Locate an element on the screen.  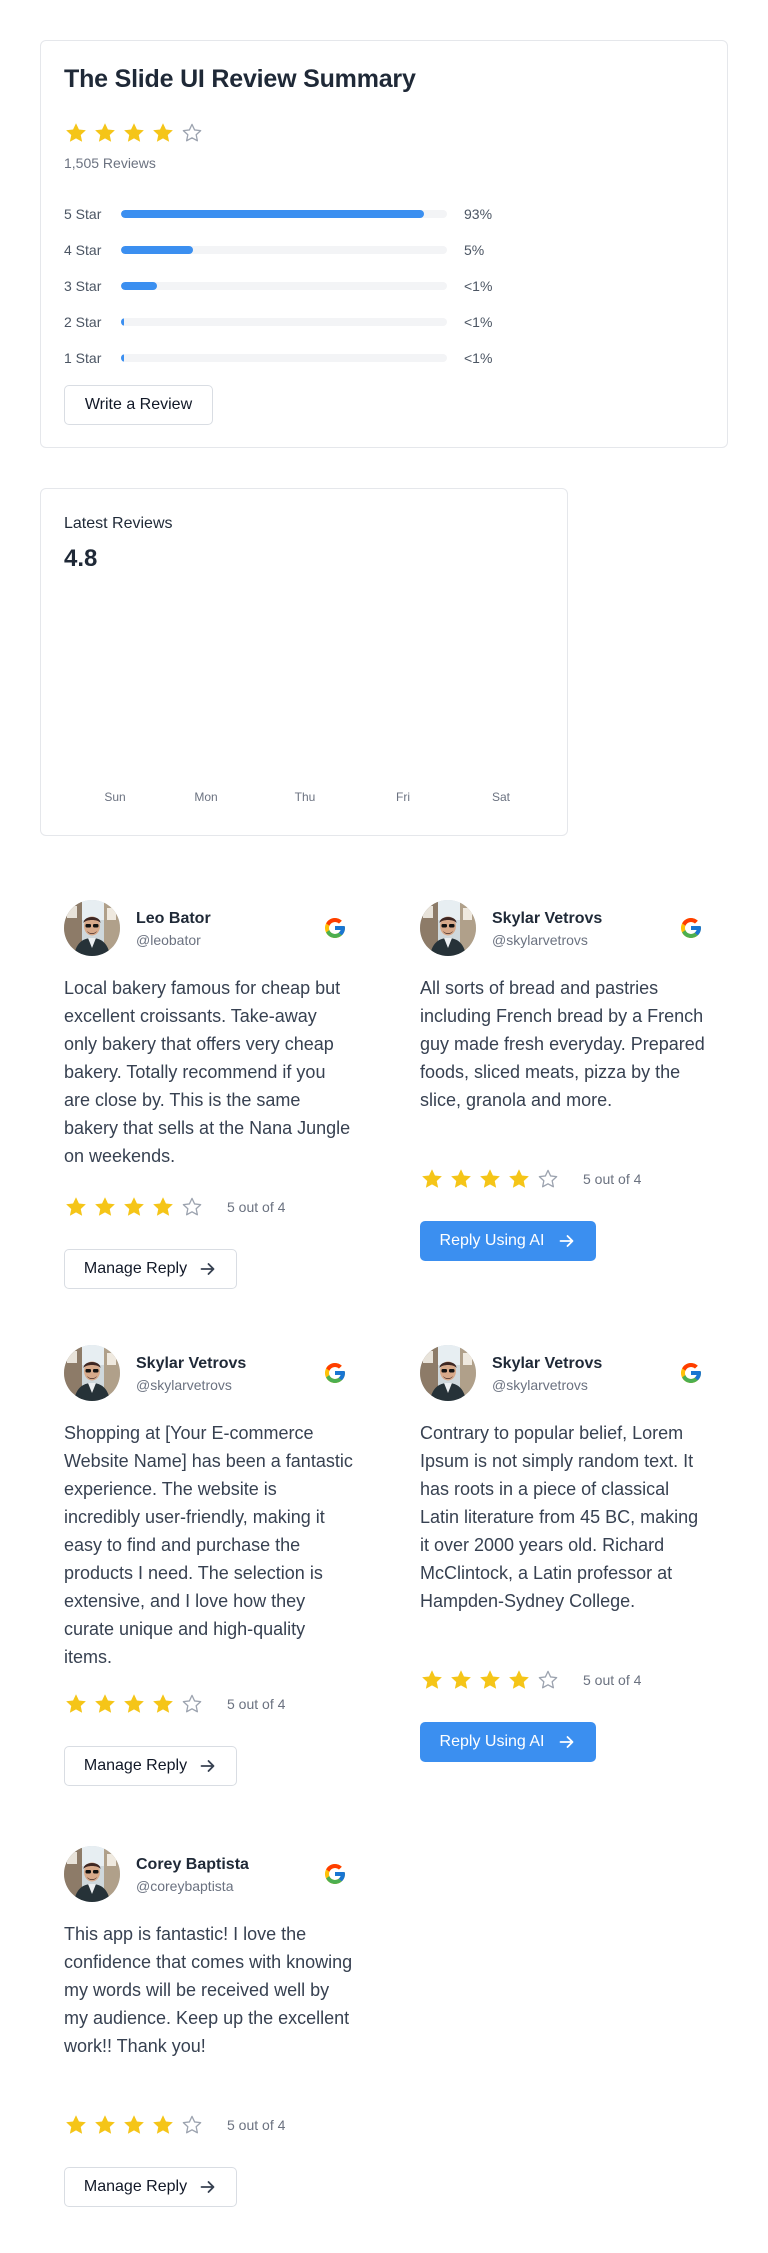
summary-rating-stars is located at coordinates (134, 133).